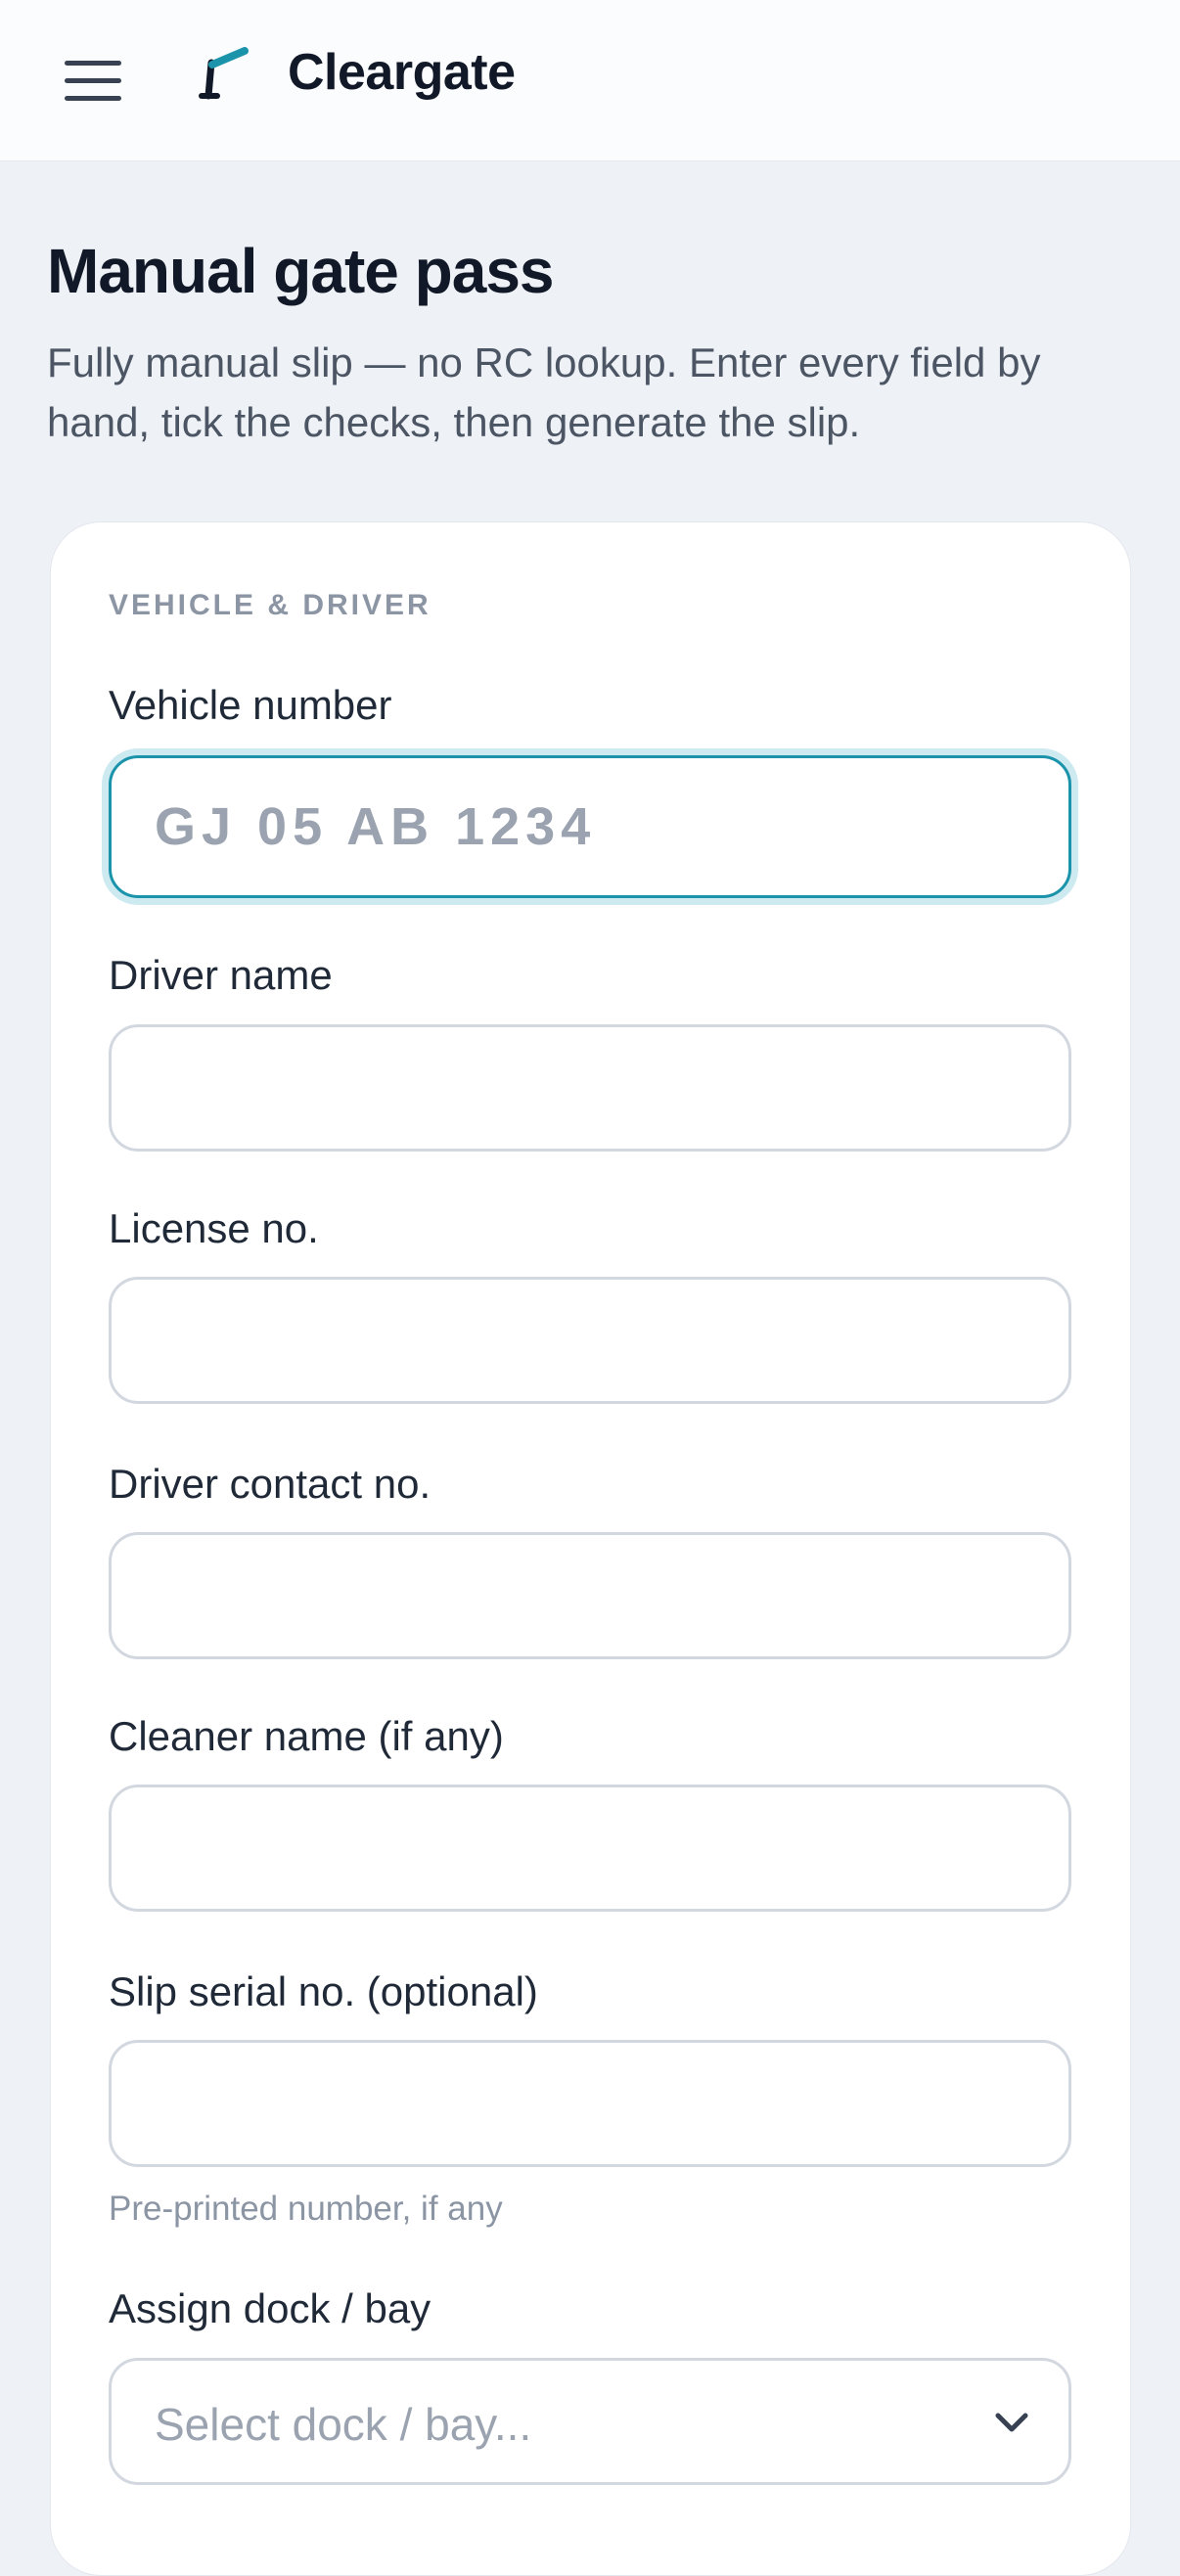 The width and height of the screenshot is (1180, 2576). I want to click on driver-name-label: Driver name, so click(221, 975).